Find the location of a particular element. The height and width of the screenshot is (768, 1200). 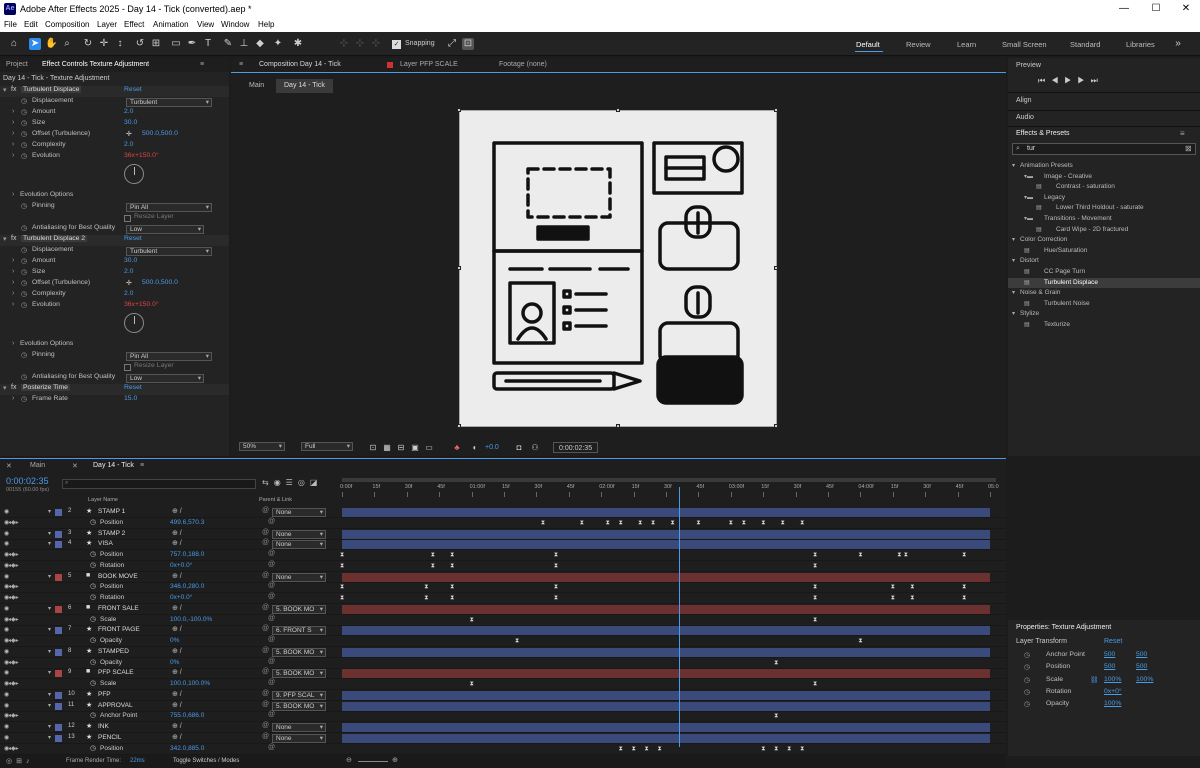

layer-row: ◉ ▾ 12 ★ INK ⊕ / @ None is located at coordinates (503, 727).